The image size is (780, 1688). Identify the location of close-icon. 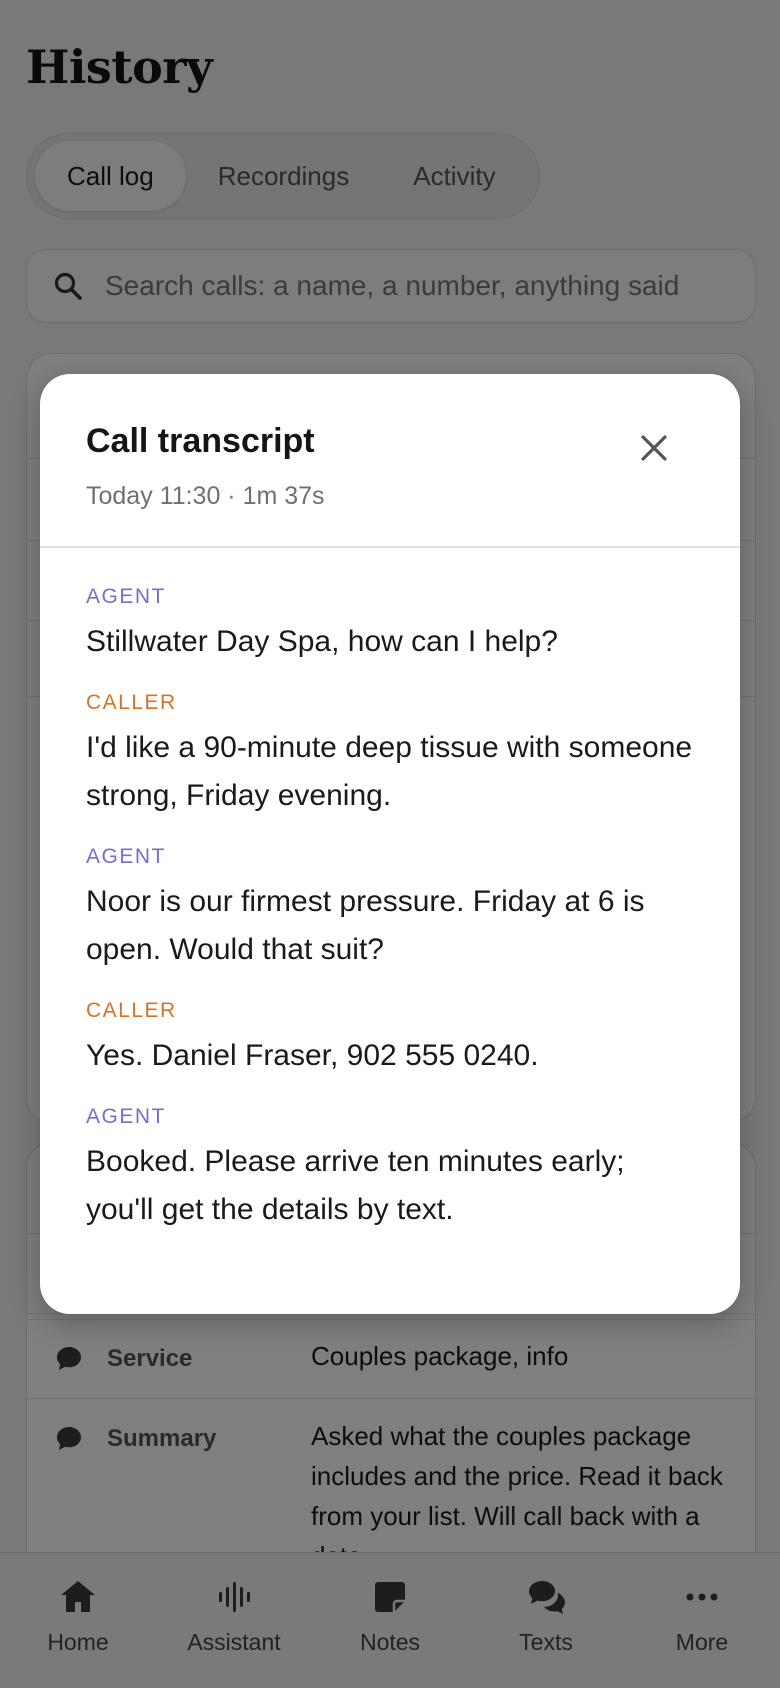
(654, 448).